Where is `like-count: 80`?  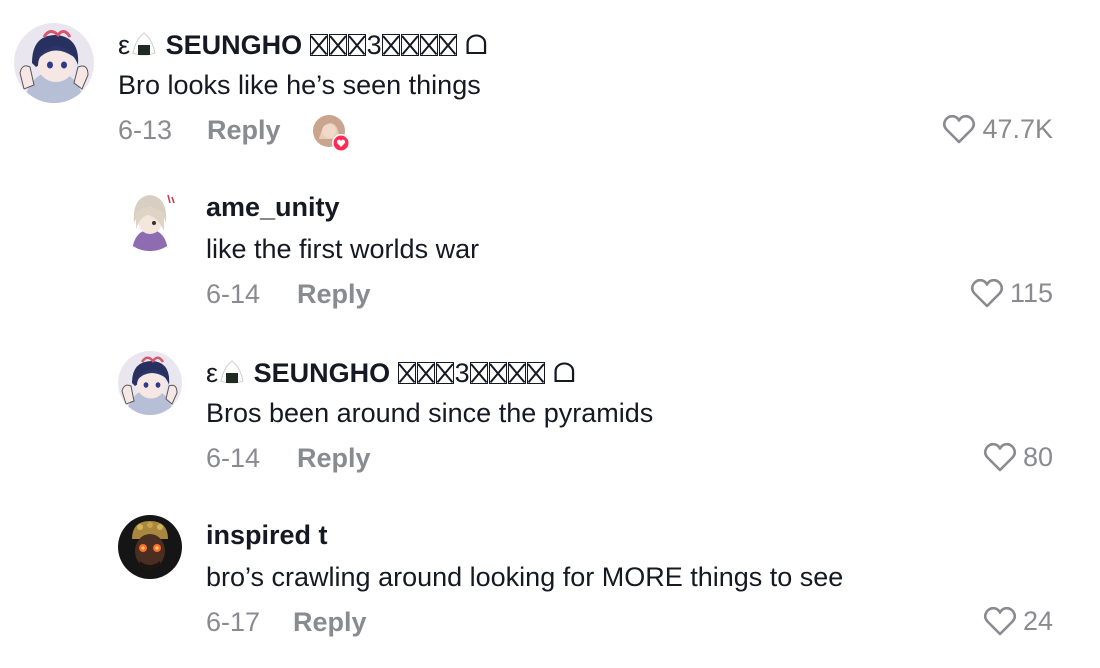
like-count: 80 is located at coordinates (1037, 456).